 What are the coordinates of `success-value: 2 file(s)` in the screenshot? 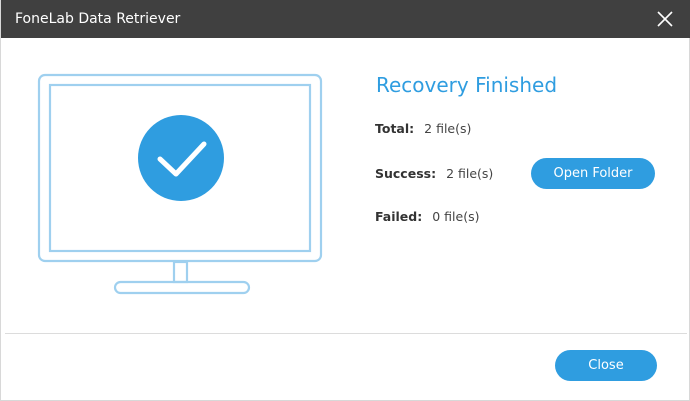 It's located at (470, 173).